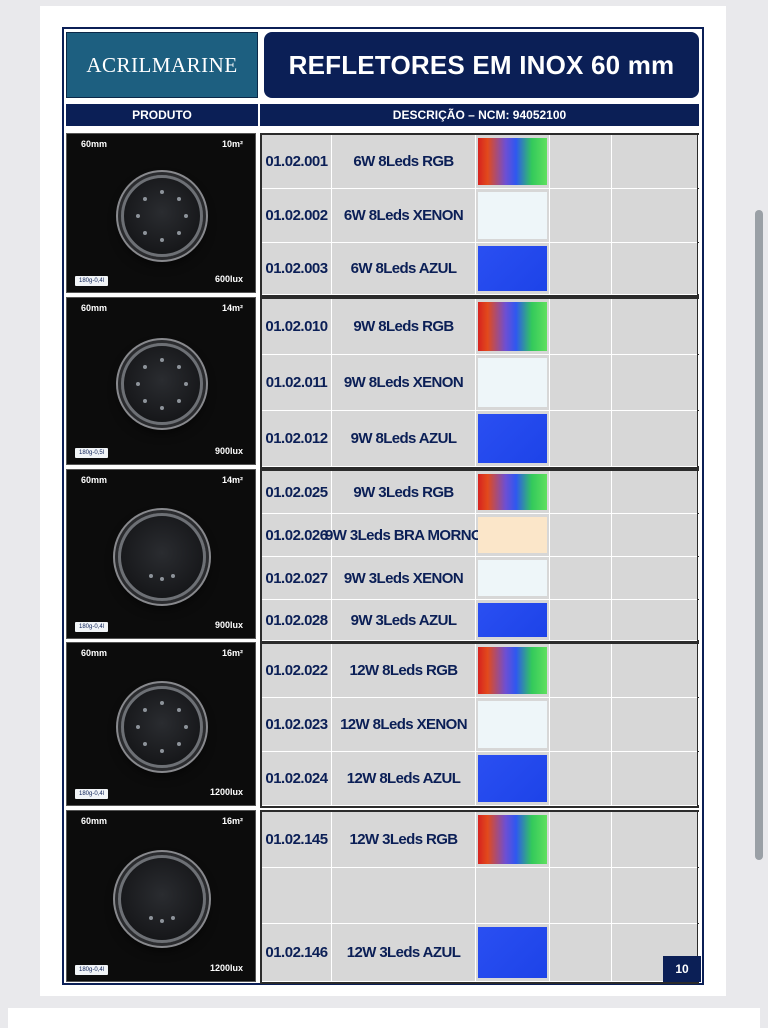 The image size is (768, 1028). I want to click on table-row: 01.02.025 9W 3Leds RGB, so click(480, 492).